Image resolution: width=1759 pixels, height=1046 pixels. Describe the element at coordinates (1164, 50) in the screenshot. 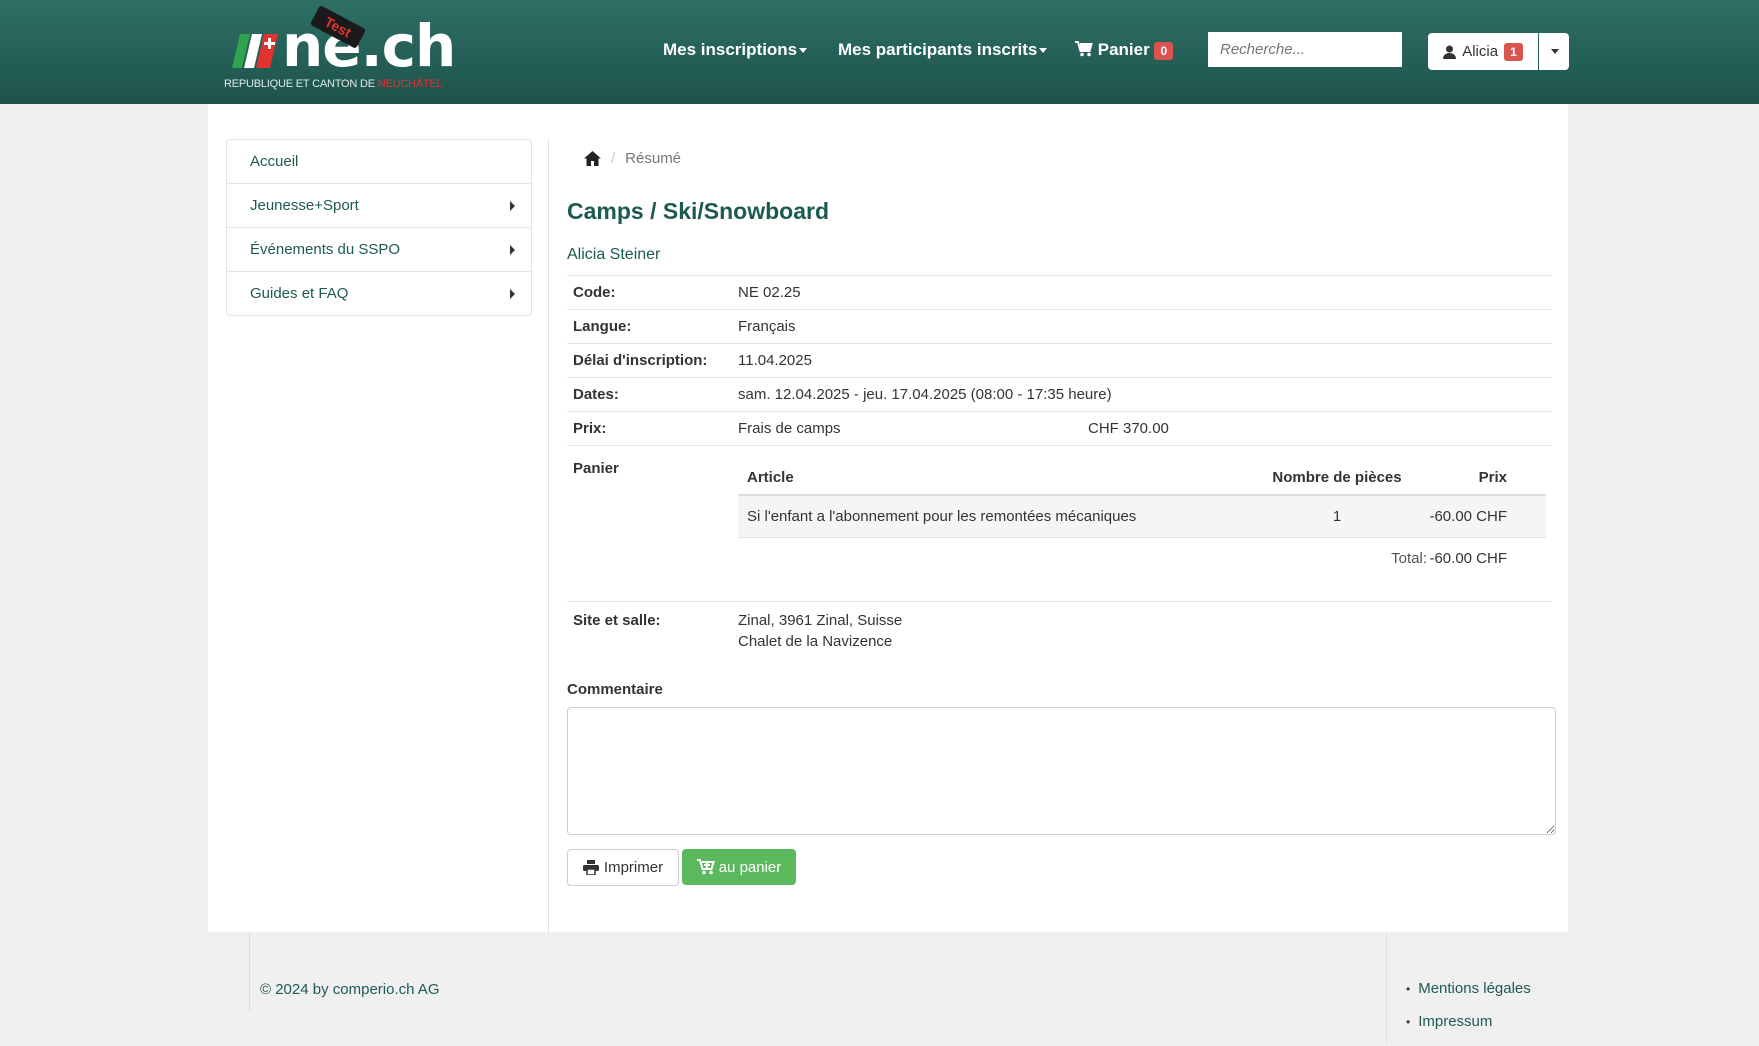

I see `cart-count-badge: 0` at that location.